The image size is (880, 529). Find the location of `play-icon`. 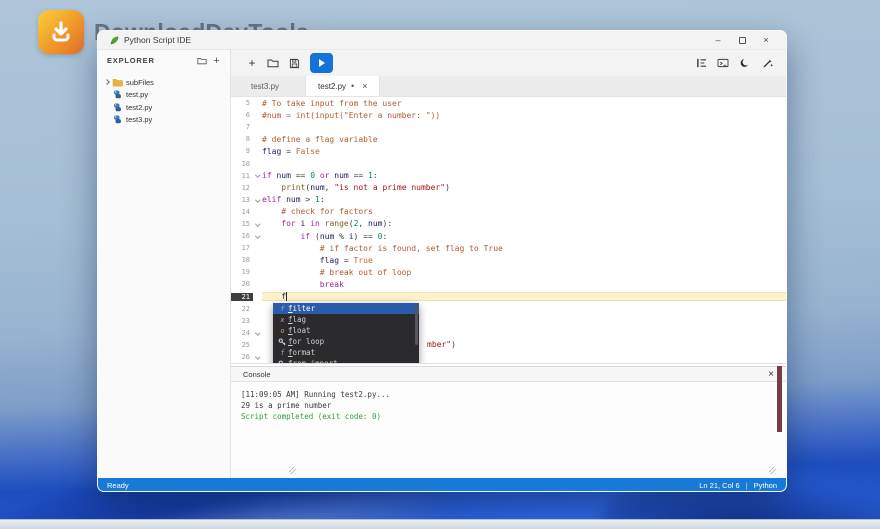

play-icon is located at coordinates (322, 63).